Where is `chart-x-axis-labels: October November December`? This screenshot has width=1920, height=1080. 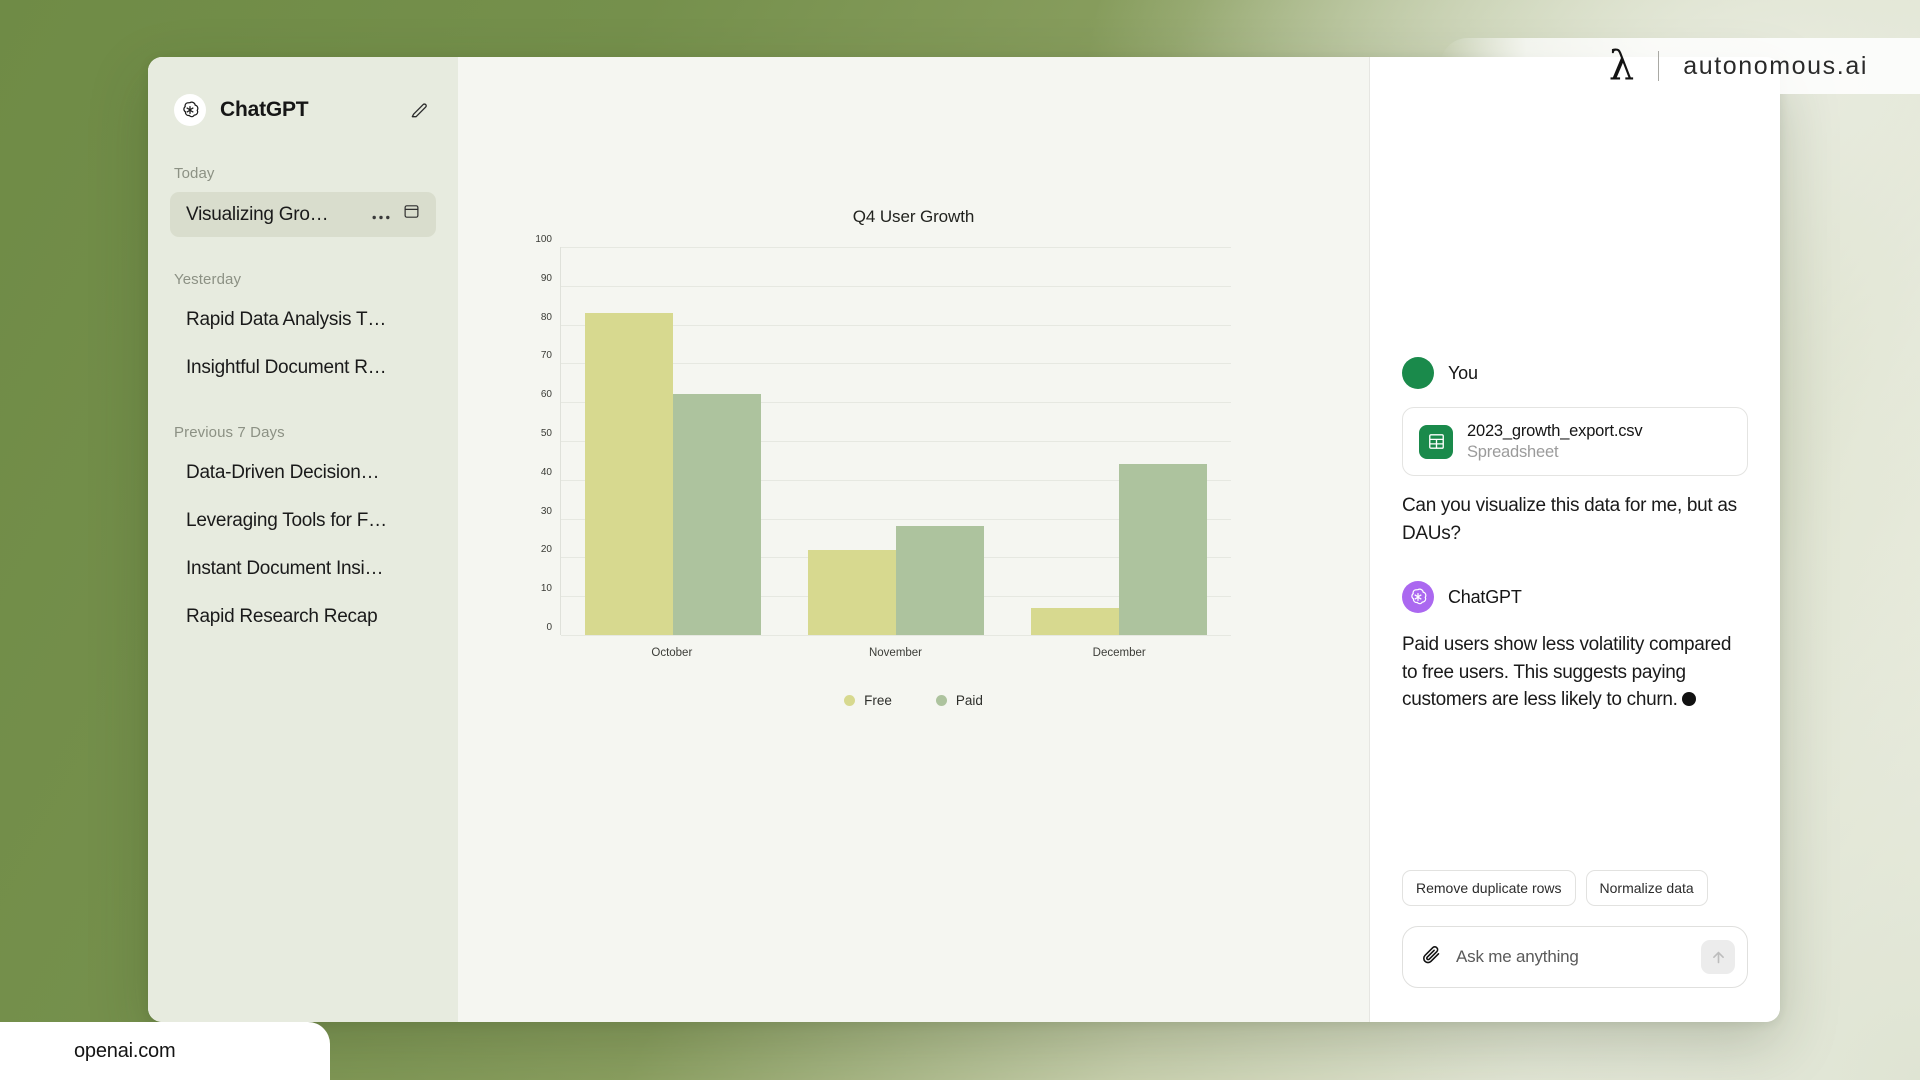 chart-x-axis-labels: October November December is located at coordinates (895, 653).